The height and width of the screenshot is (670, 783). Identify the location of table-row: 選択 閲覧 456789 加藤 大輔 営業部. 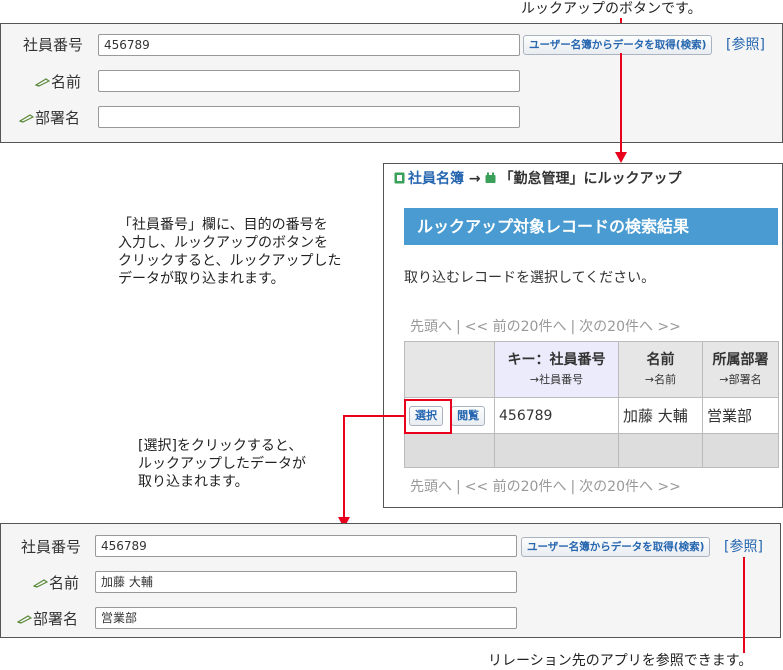
(591, 415).